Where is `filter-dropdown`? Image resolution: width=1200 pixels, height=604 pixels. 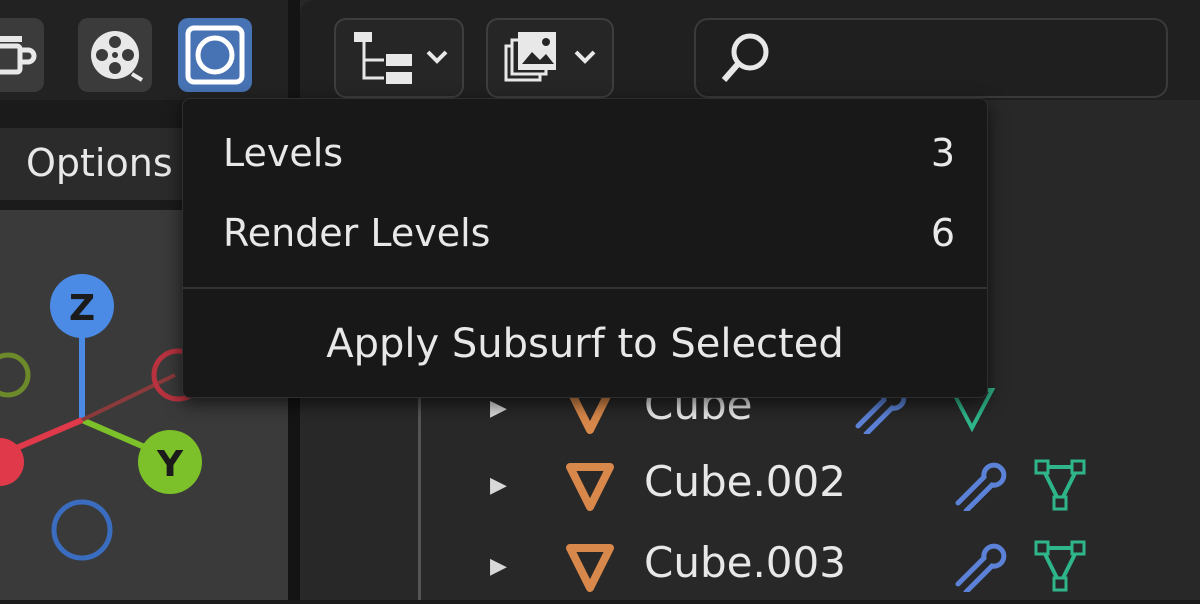
filter-dropdown is located at coordinates (550, 58).